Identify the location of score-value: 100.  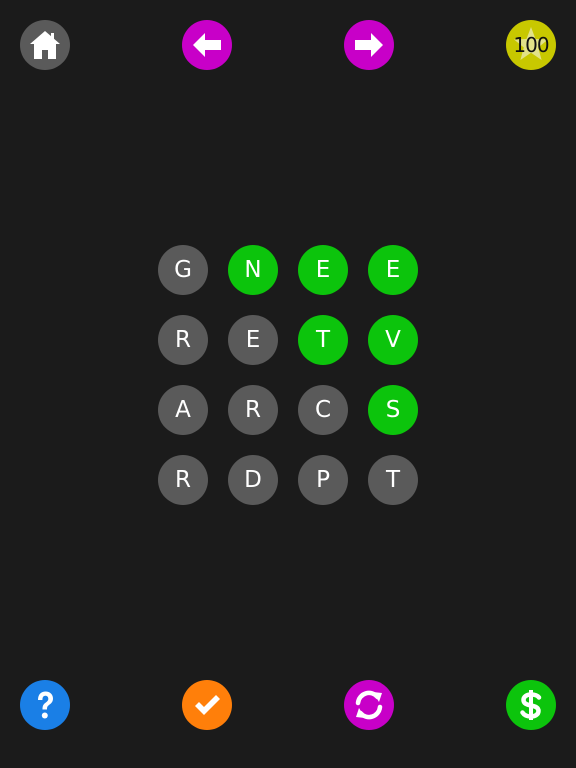
(531, 45).